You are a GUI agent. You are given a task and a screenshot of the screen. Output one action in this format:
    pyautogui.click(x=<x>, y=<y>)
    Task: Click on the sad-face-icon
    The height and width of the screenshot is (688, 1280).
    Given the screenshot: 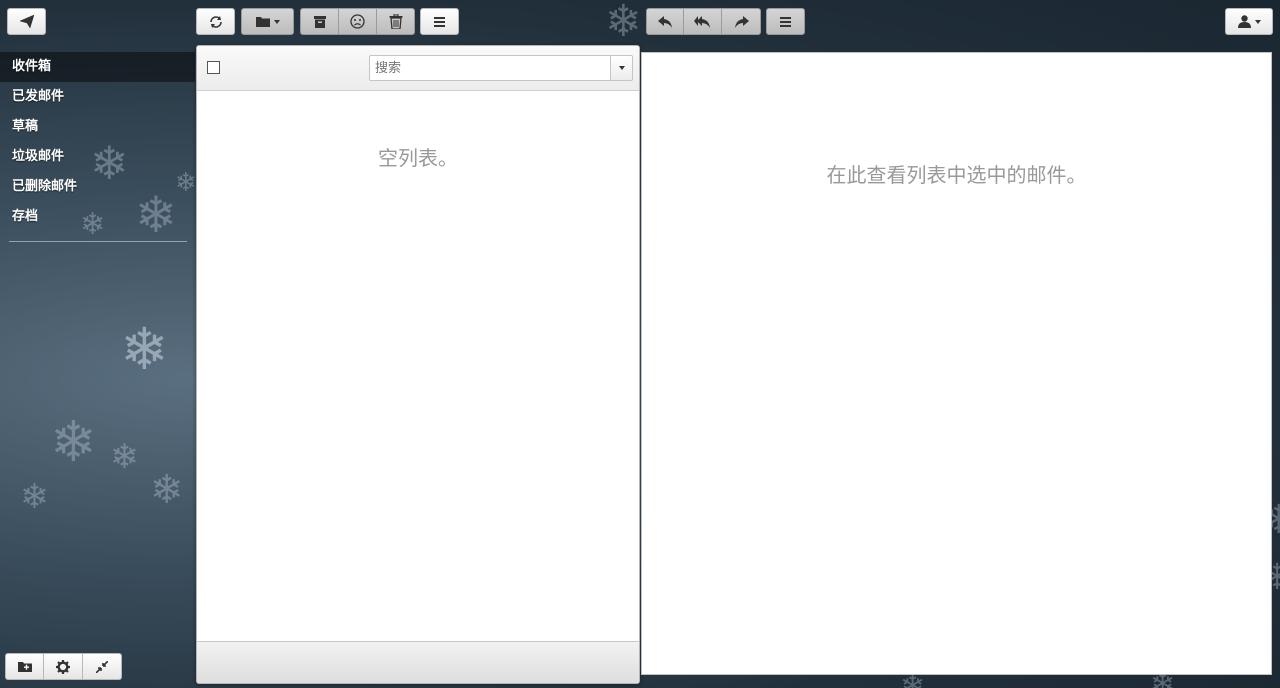 What is the action you would take?
    pyautogui.click(x=357, y=21)
    